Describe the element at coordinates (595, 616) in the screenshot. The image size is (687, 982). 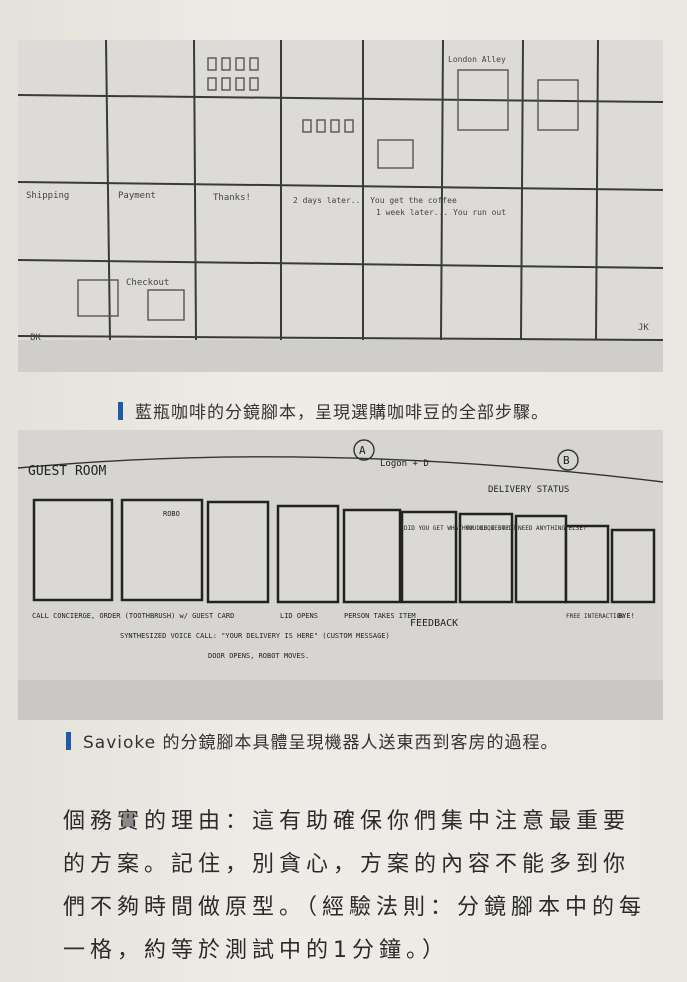
I see `panel-caption-9: FREE INTERACTION` at that location.